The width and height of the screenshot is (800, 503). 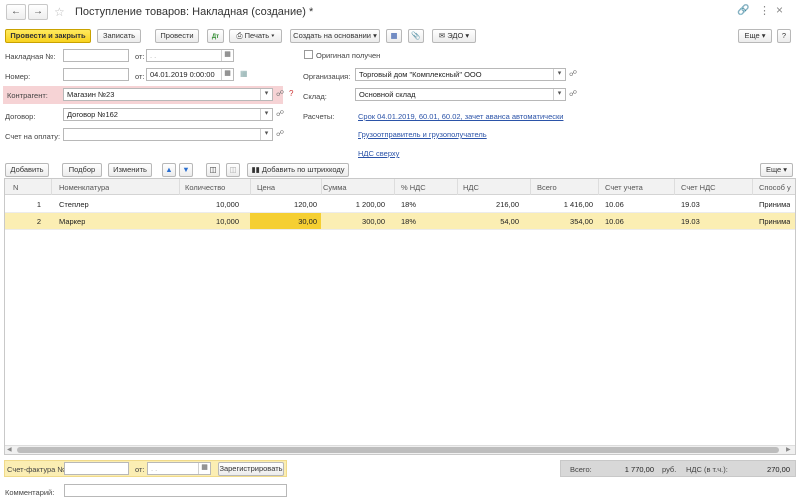 What do you see at coordinates (303, 169) in the screenshot?
I see `add-by-barcode-label: Добавить по штрихкоду` at bounding box center [303, 169].